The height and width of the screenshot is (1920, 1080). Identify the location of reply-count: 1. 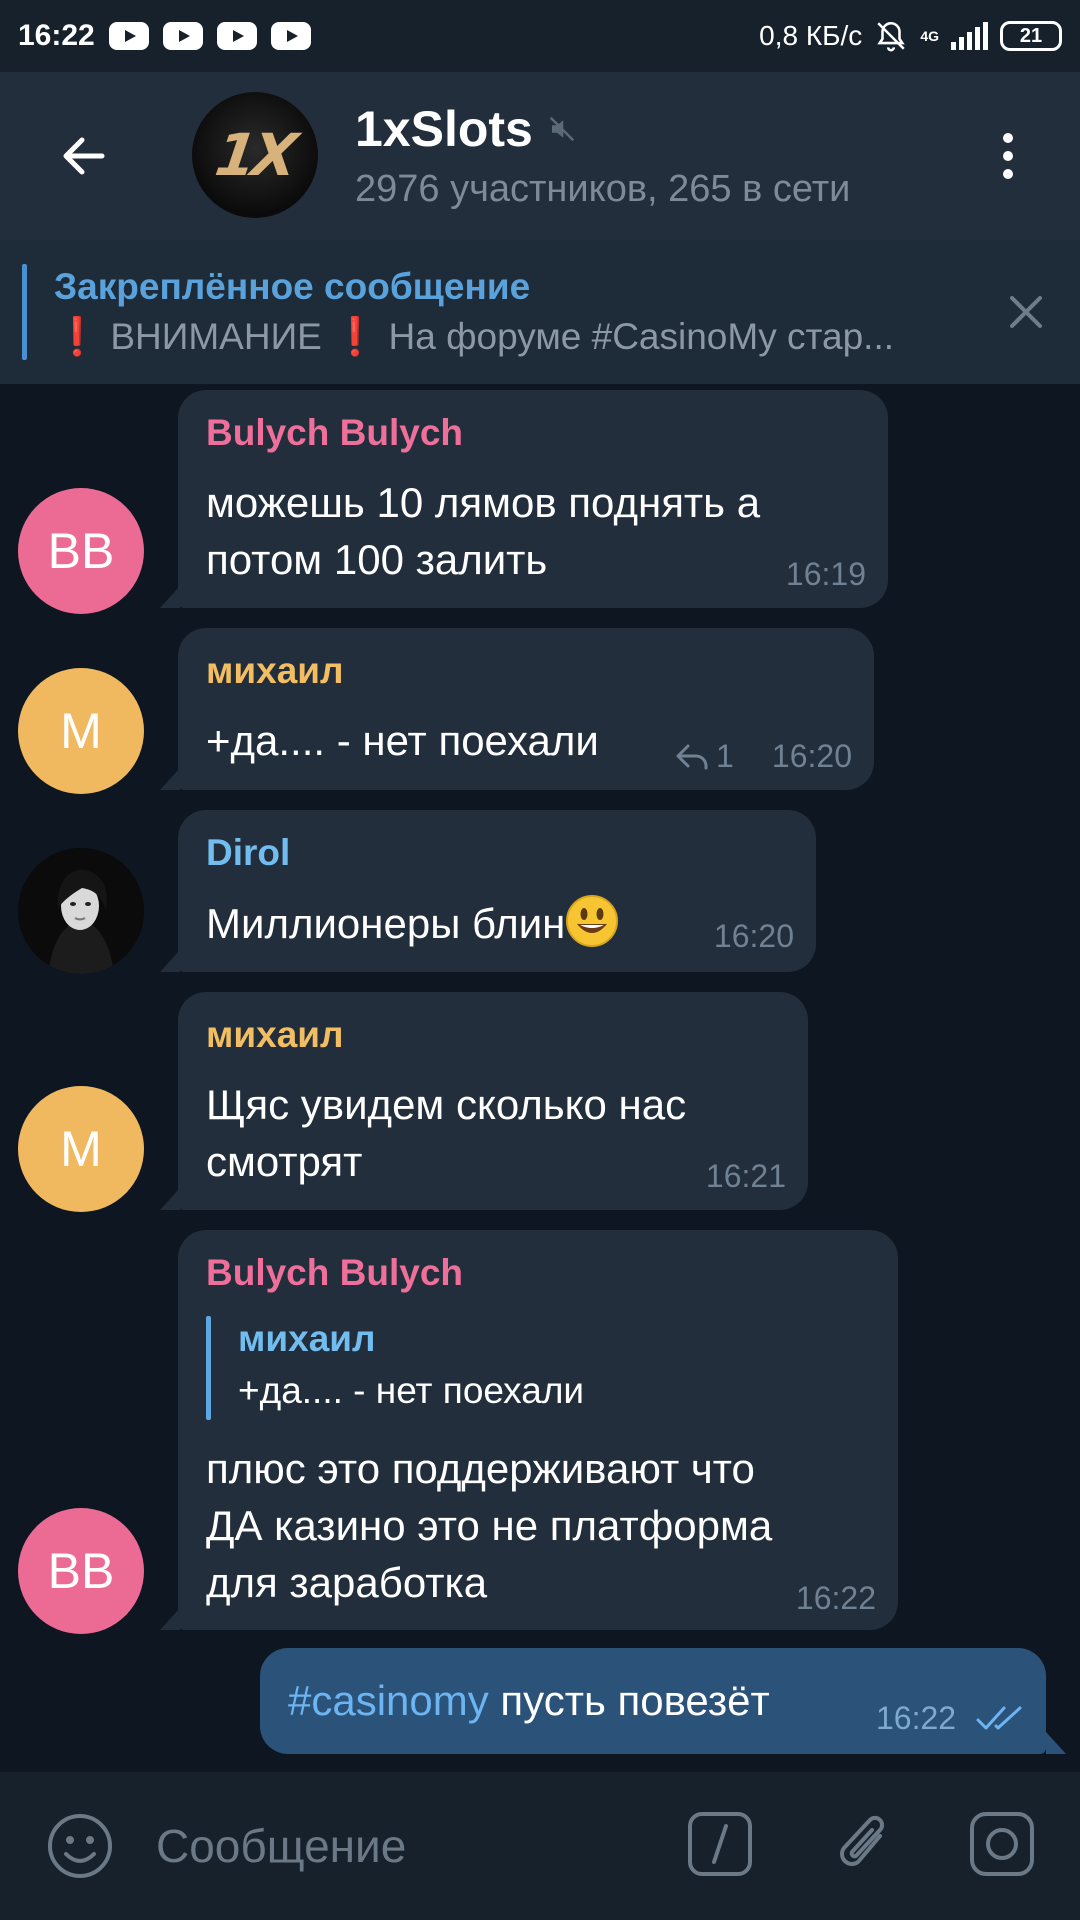
(725, 756).